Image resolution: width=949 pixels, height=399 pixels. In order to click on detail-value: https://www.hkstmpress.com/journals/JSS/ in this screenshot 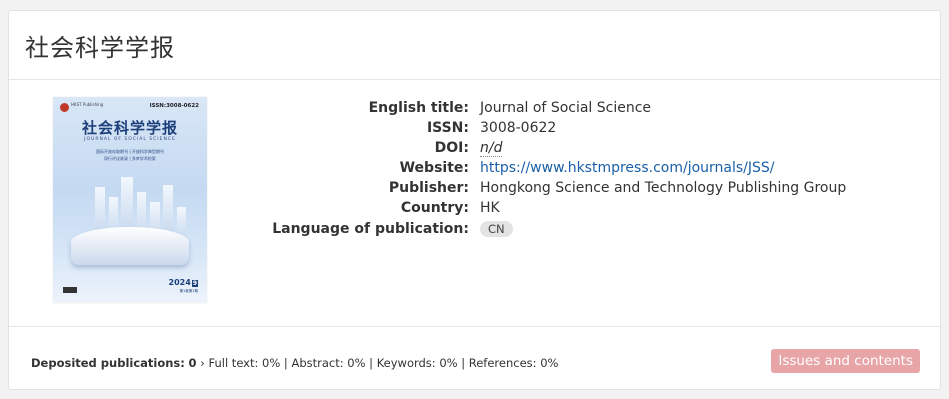, I will do `click(627, 168)`.